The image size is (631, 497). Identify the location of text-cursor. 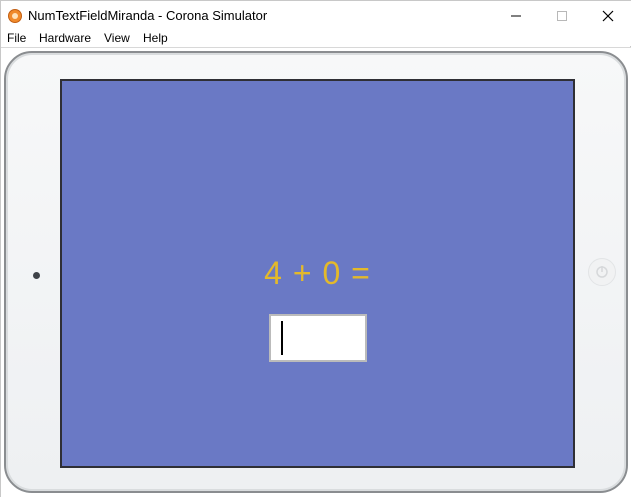
(282, 338).